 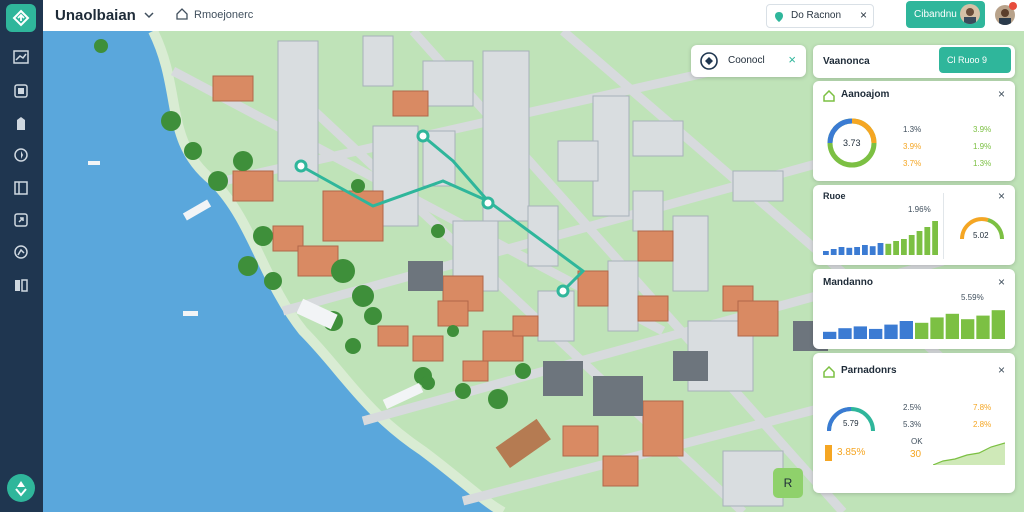 I want to click on panel-action-label: Cl Ruoo 9, so click(x=967, y=60).